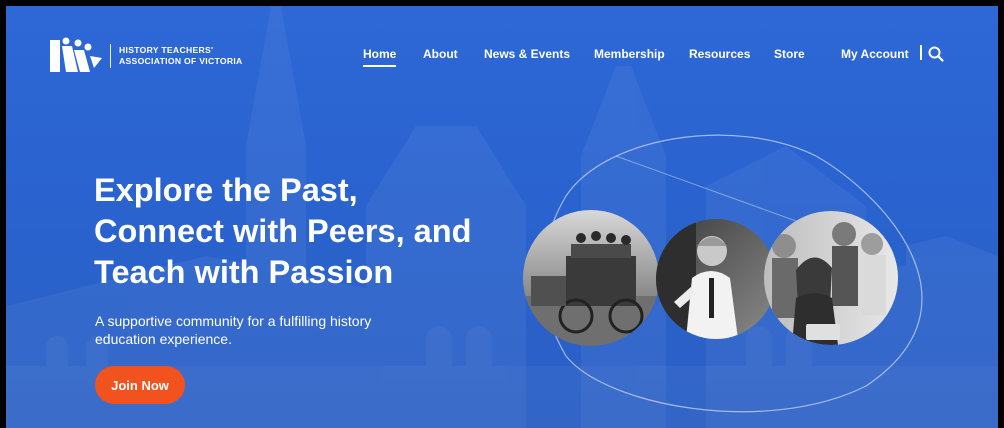 The width and height of the screenshot is (1004, 428). I want to click on hero-title-line2: Connect with Peers, and, so click(283, 231).